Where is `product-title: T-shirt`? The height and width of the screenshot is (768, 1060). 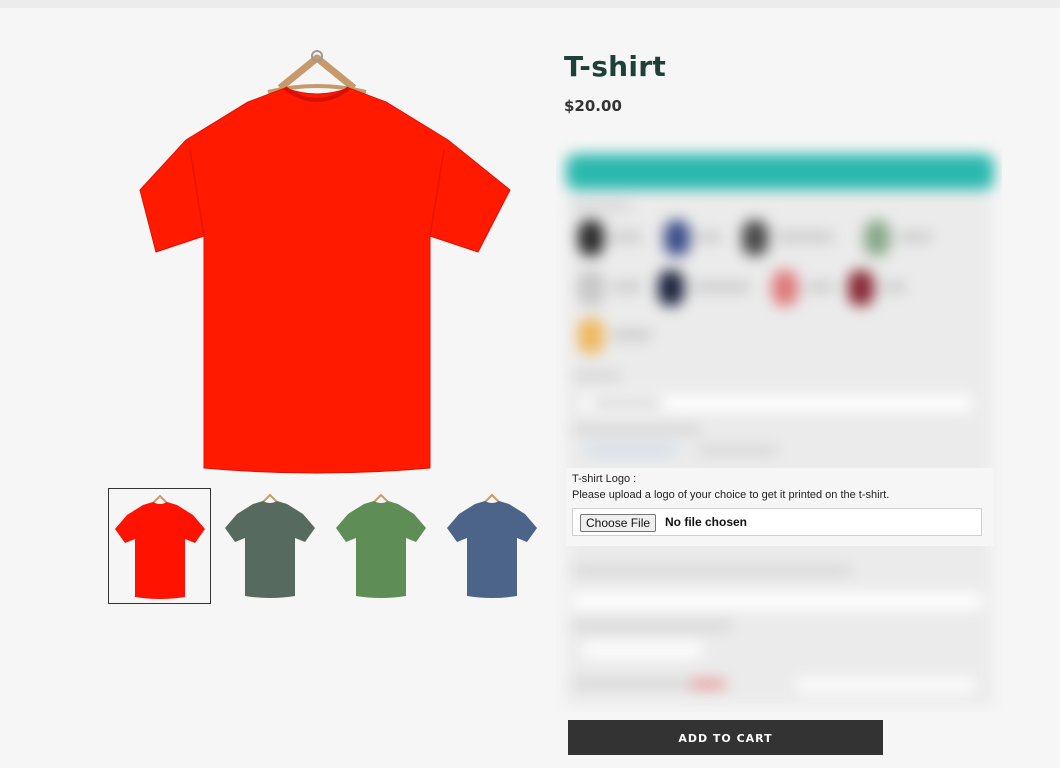 product-title: T-shirt is located at coordinates (615, 66).